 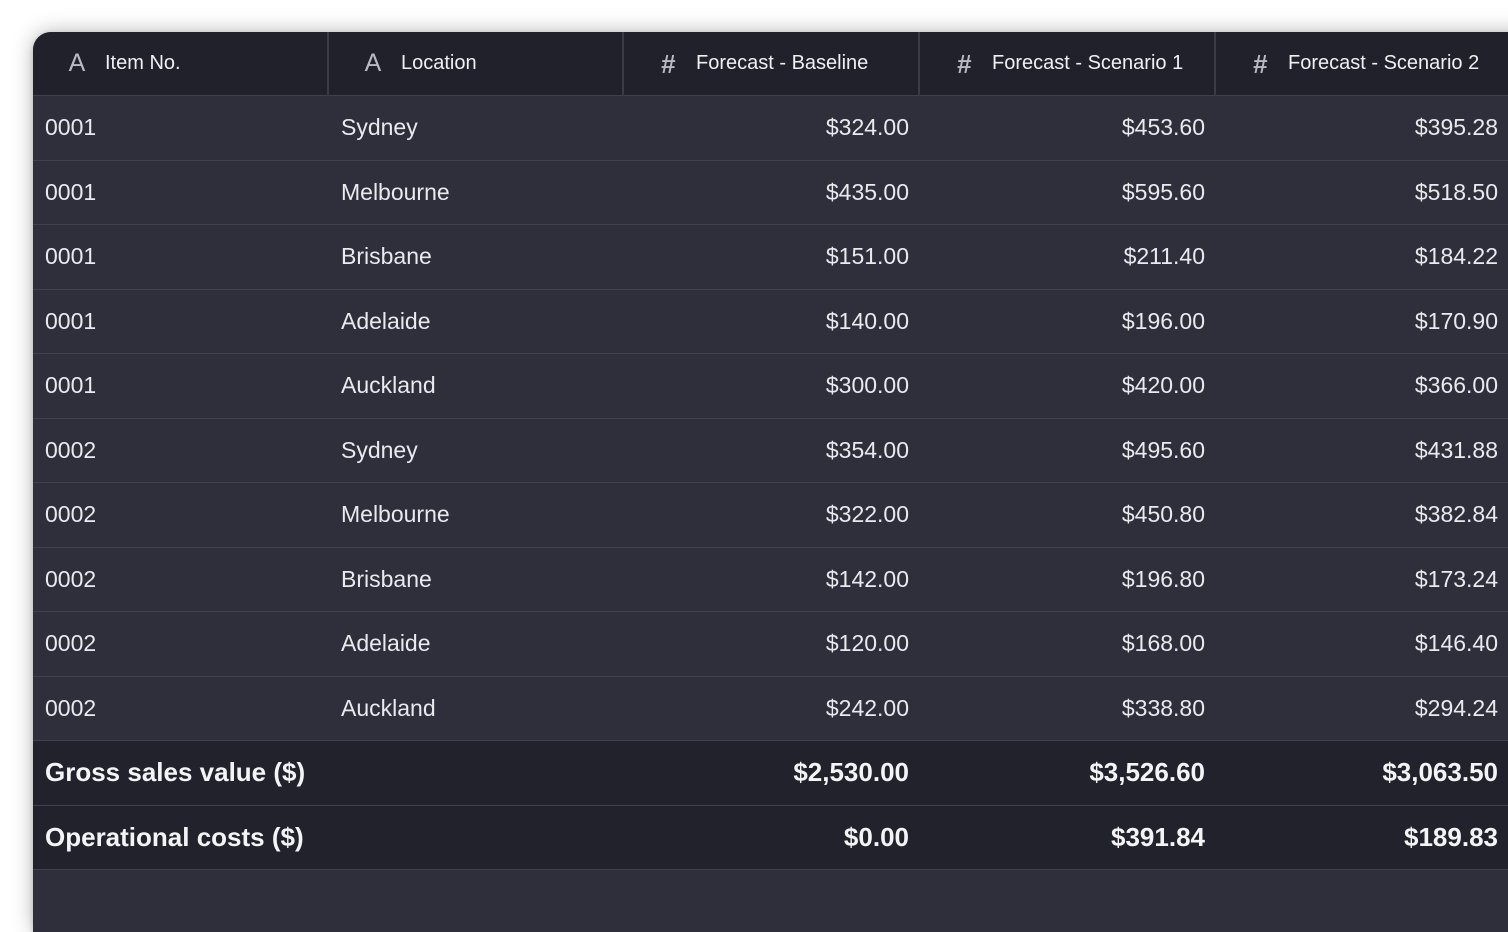 I want to click on forecast-scenario-1-cell: $211.40, so click(x=1067, y=256).